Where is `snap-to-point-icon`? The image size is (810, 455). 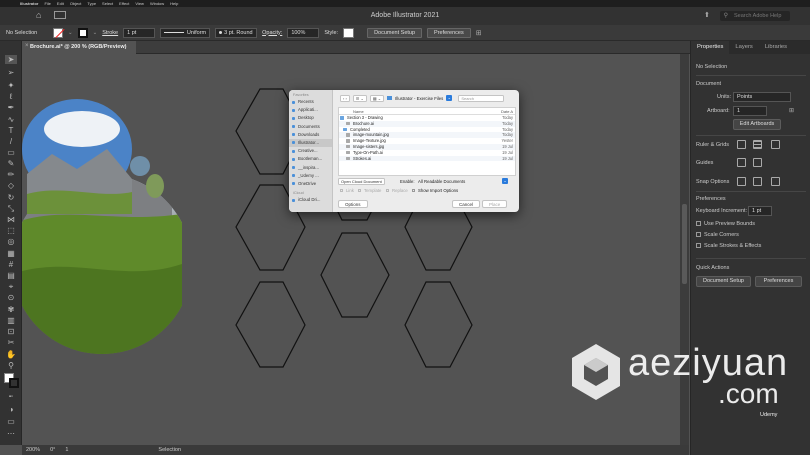
snap-to-point-icon is located at coordinates (741, 181).